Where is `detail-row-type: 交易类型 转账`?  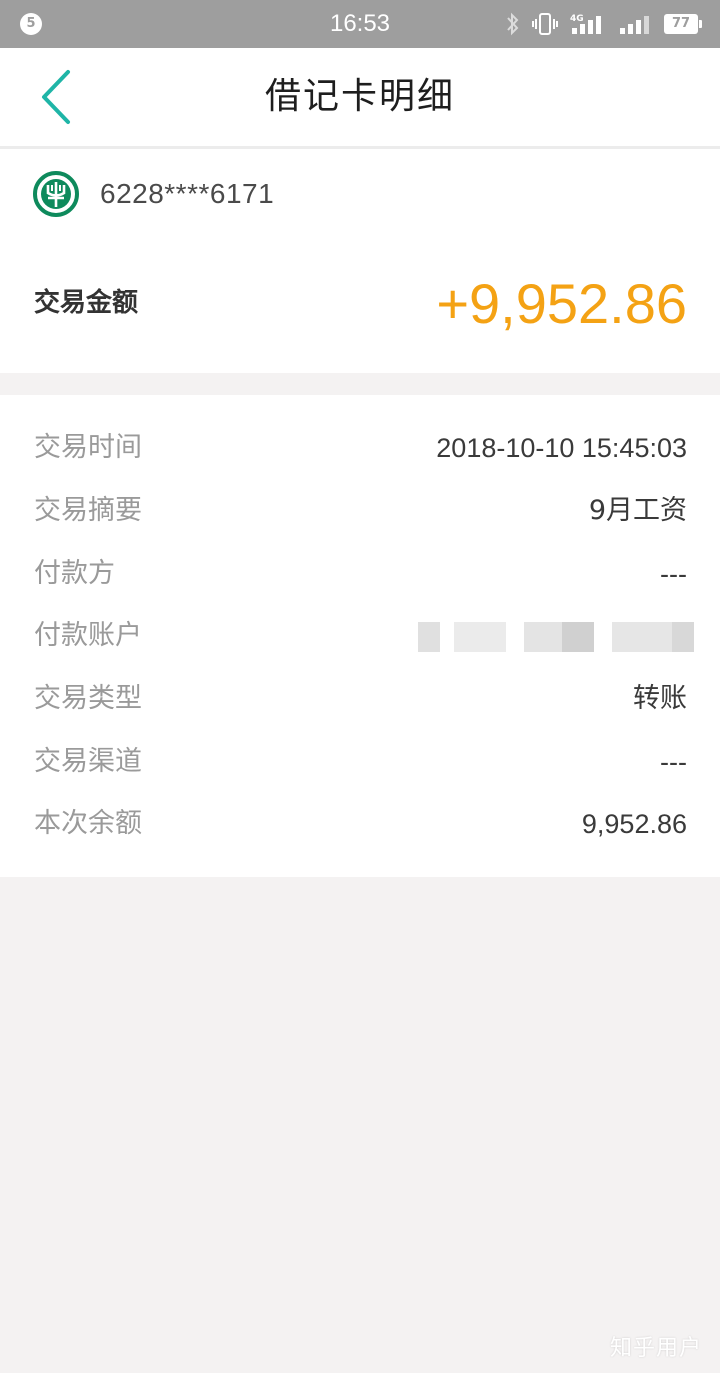 detail-row-type: 交易类型 转账 is located at coordinates (360, 699).